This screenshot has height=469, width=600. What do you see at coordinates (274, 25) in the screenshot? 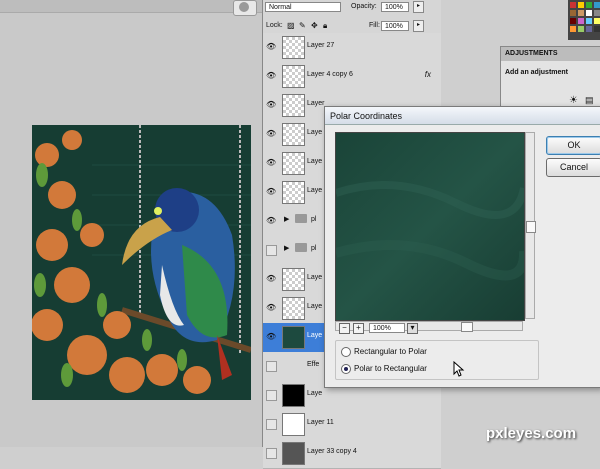
I see `lock-label: Lock:` at bounding box center [274, 25].